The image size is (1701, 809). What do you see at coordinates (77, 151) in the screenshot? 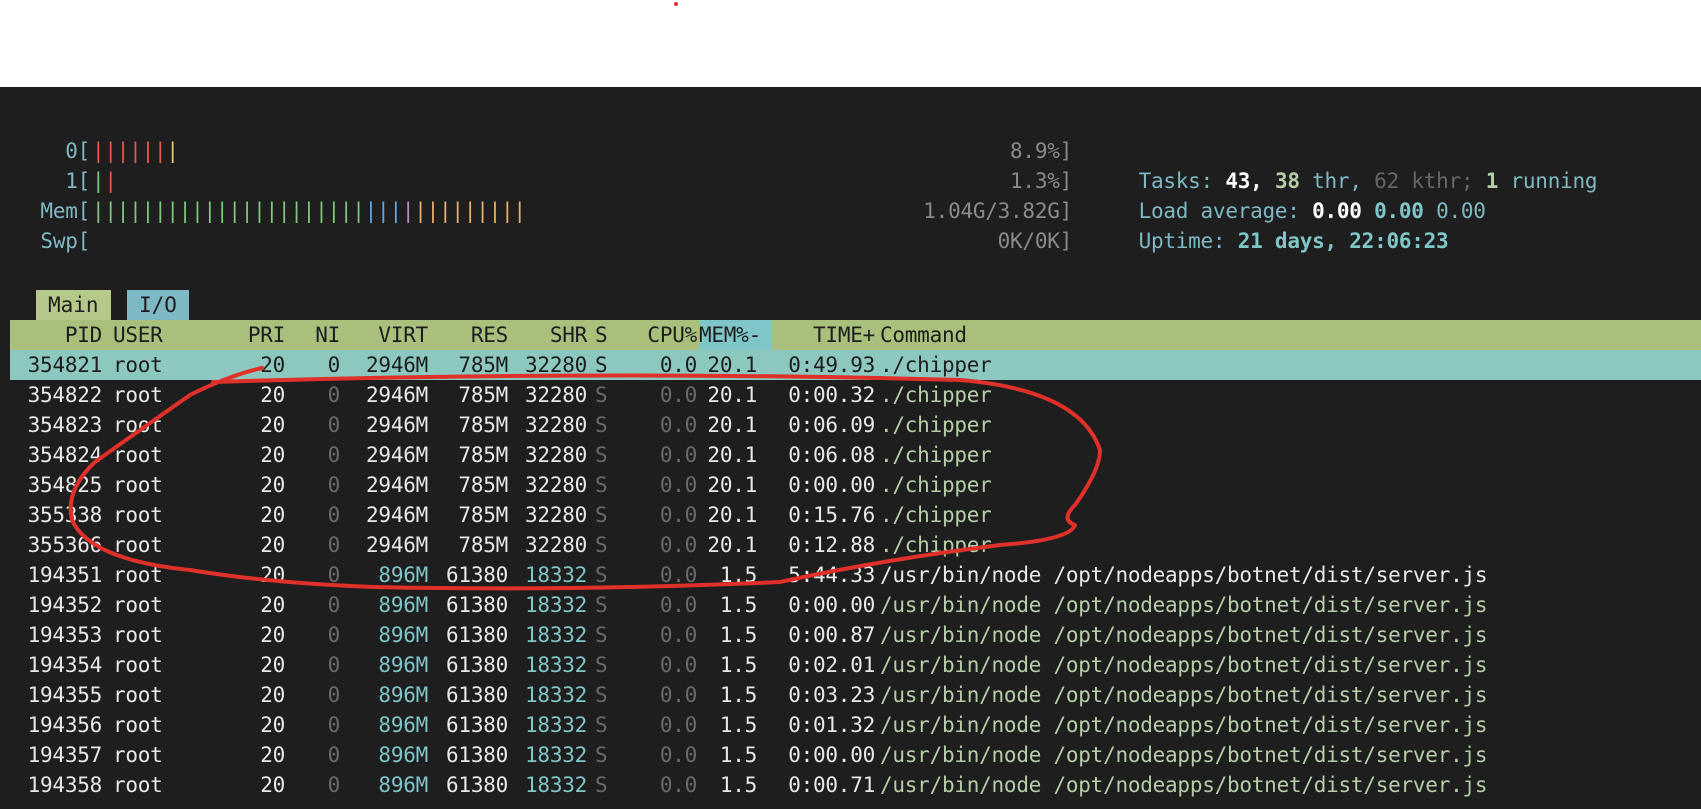
I see `cpu0-label: 0[` at bounding box center [77, 151].